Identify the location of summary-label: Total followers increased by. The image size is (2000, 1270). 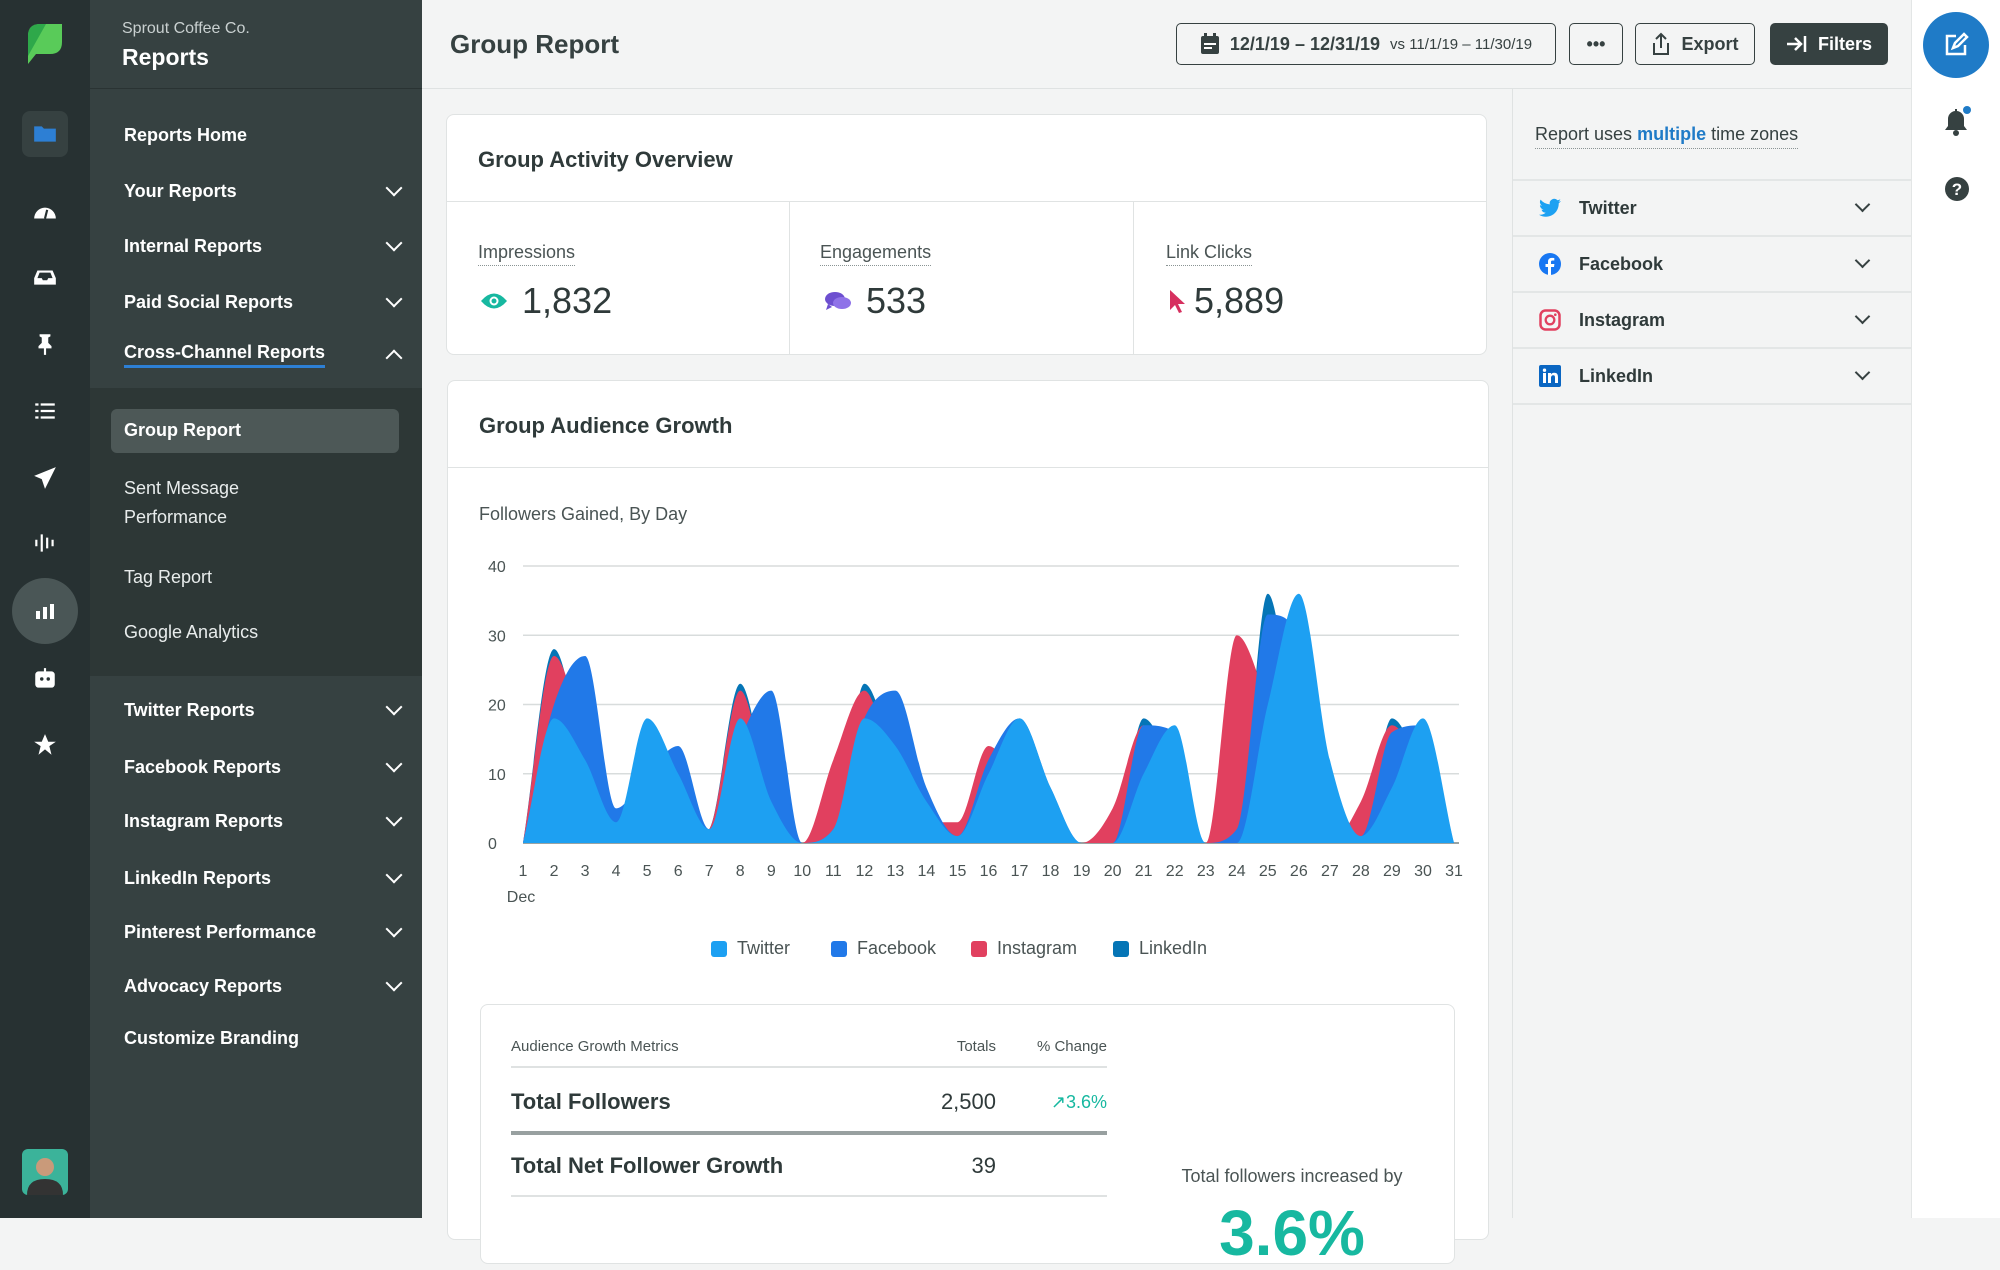
(1292, 1176).